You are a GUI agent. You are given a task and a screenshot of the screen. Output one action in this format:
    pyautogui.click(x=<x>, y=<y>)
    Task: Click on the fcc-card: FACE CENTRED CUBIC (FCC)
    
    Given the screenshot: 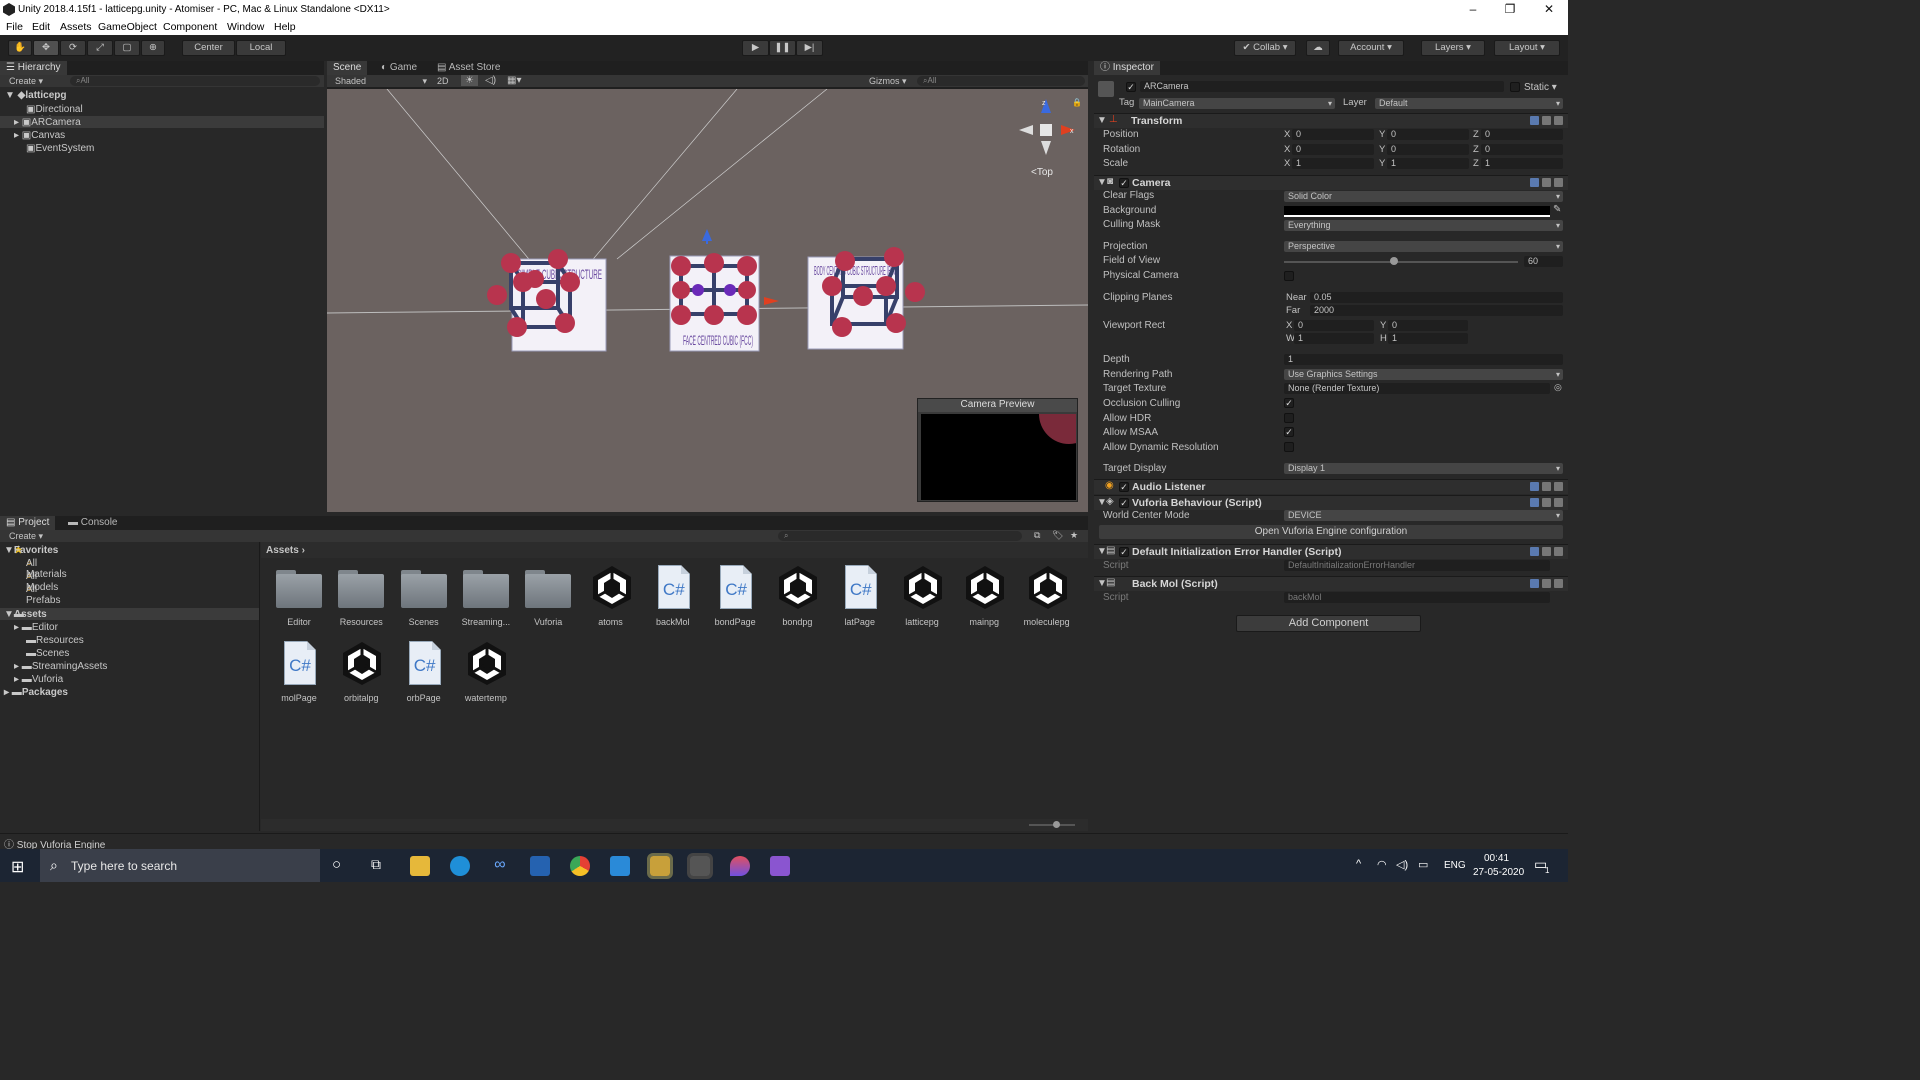 What is the action you would take?
    pyautogui.click(x=724, y=290)
    